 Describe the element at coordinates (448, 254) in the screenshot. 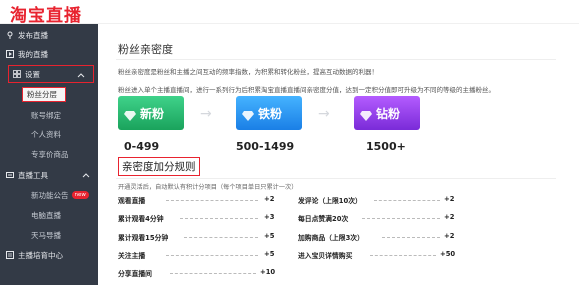

I see `rule-points: +50` at that location.